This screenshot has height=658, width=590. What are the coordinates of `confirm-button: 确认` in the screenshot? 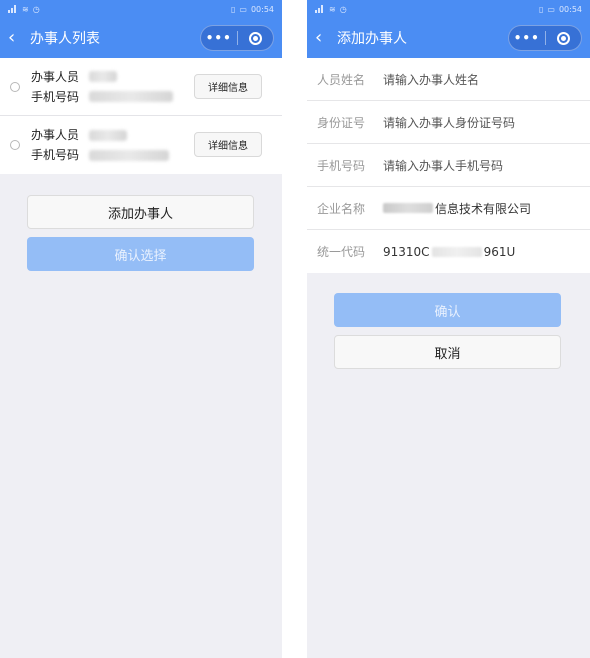 It's located at (447, 310).